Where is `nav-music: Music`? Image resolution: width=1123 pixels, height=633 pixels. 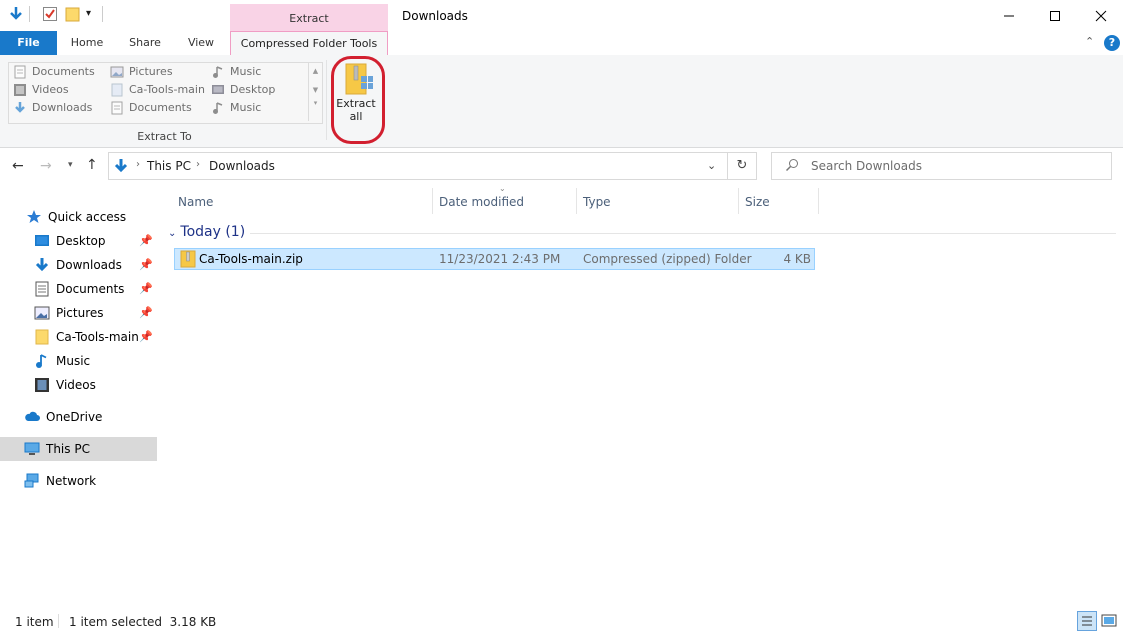 nav-music: Music is located at coordinates (78, 361).